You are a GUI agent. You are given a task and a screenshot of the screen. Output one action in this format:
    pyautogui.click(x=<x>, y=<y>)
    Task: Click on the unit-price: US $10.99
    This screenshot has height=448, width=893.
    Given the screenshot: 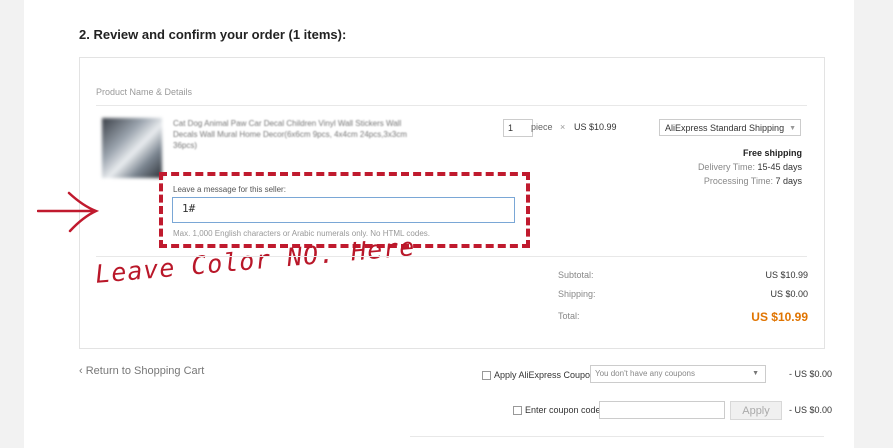 What is the action you would take?
    pyautogui.click(x=595, y=127)
    